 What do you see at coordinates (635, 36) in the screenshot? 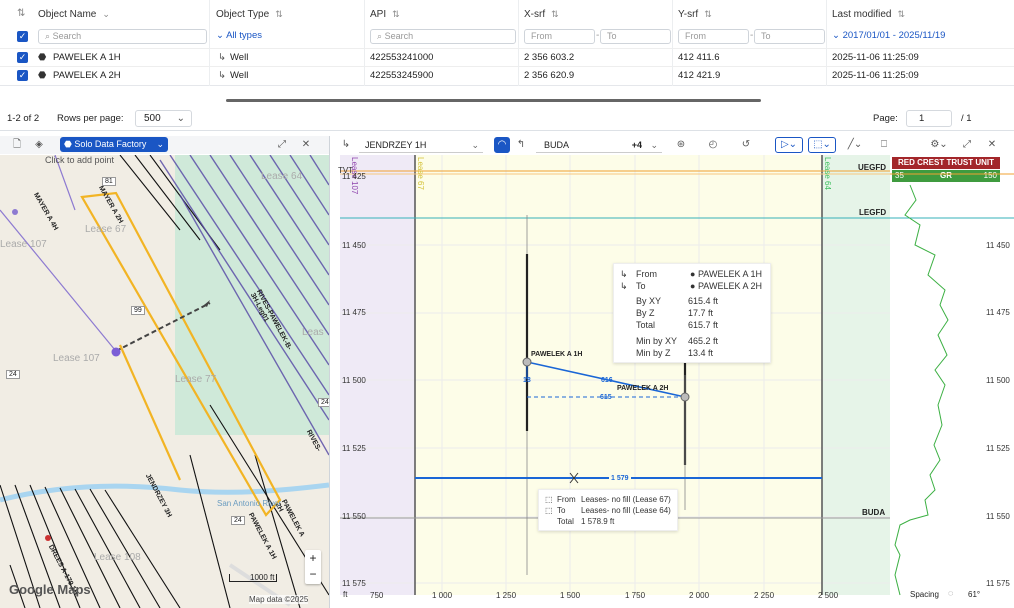
I see `x-to-input: To` at bounding box center [635, 36].